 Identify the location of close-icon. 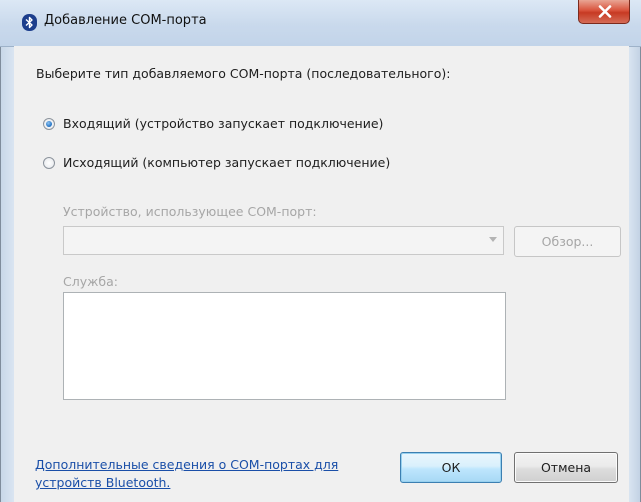
(605, 11).